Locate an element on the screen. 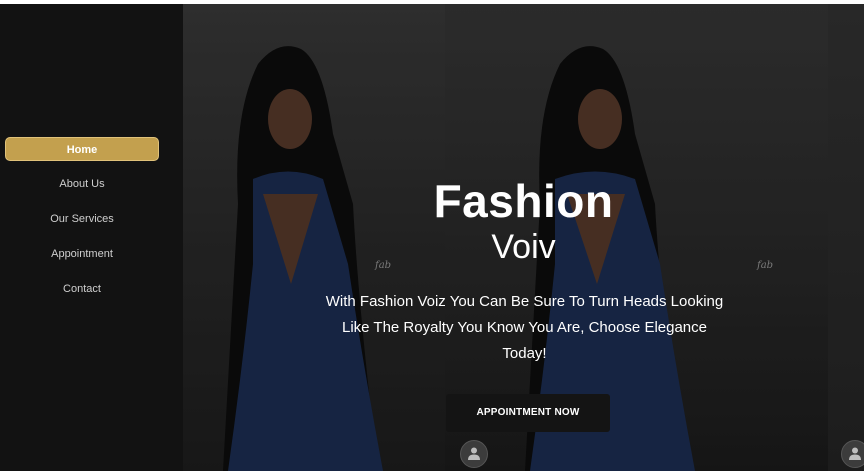 Image resolution: width=864 pixels, height=471 pixels. nav-home: Home is located at coordinates (82, 149).